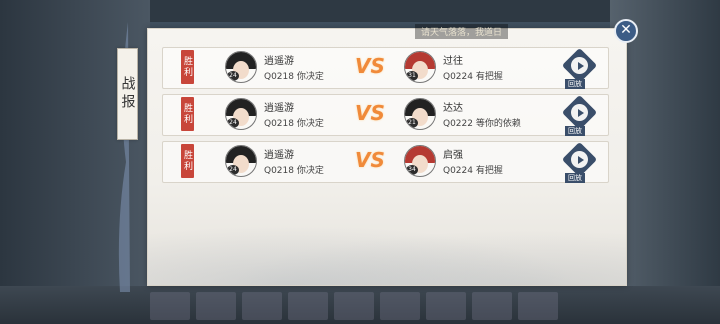  Describe the element at coordinates (127, 94) in the screenshot. I see `tab-battle-report: 战报` at that location.